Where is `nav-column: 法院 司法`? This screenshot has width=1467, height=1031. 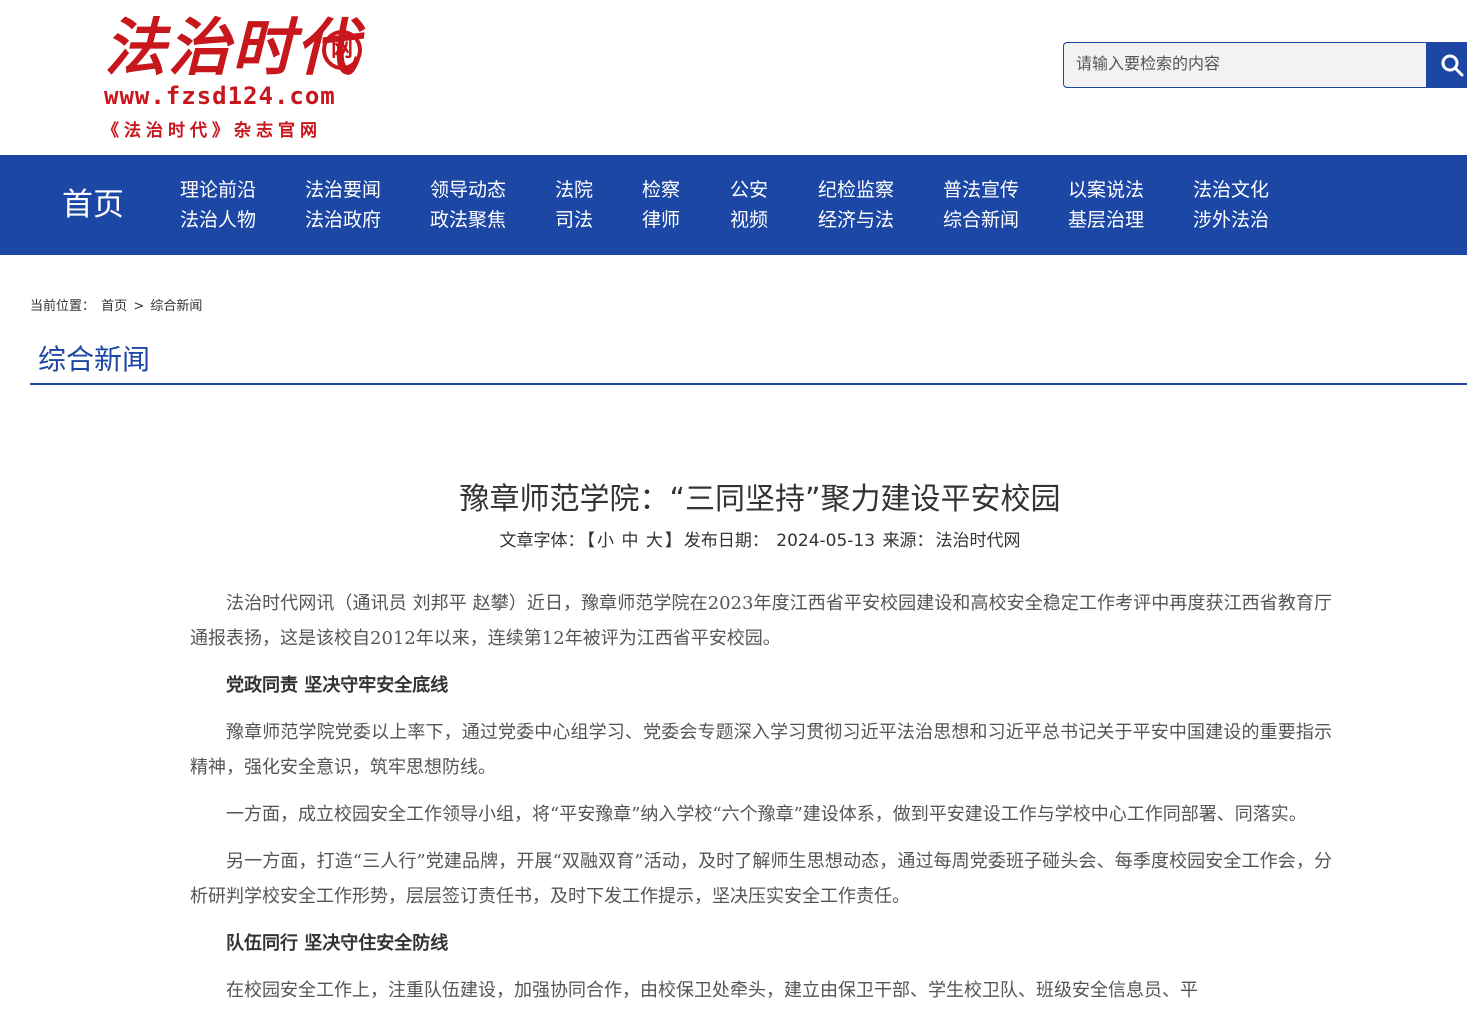
nav-column: 法院 司法 is located at coordinates (574, 205).